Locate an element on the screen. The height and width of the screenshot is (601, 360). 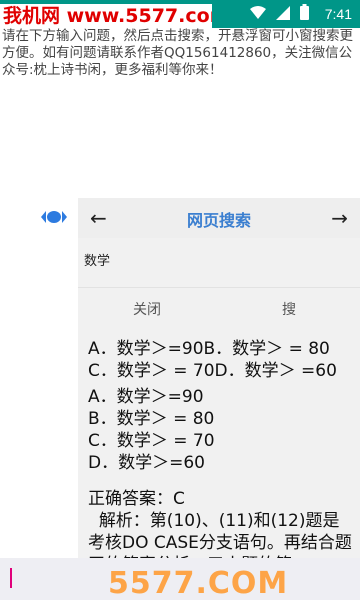
query-input: 数学 is located at coordinates (219, 261).